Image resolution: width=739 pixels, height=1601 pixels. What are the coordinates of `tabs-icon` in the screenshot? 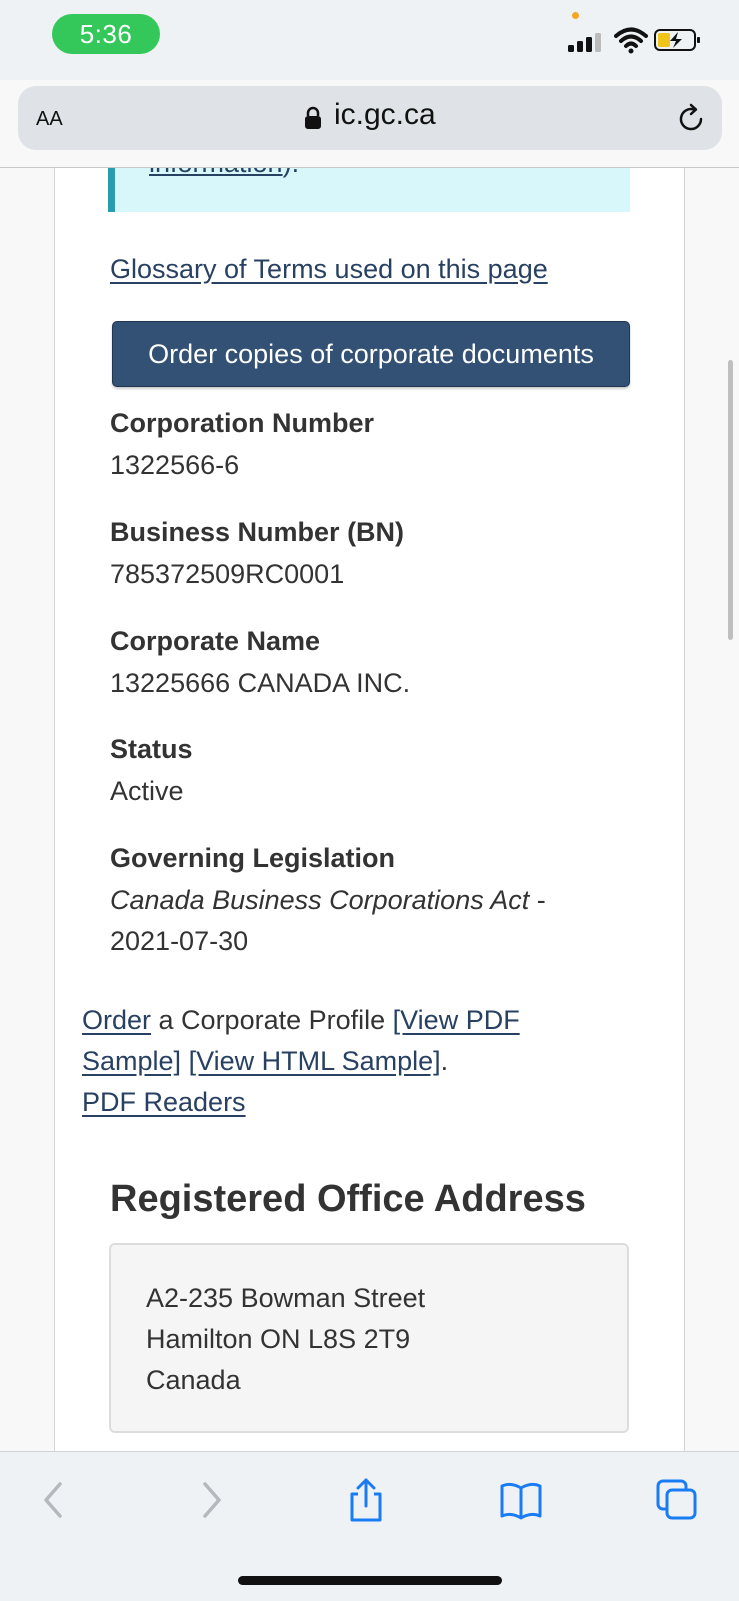 It's located at (677, 1500).